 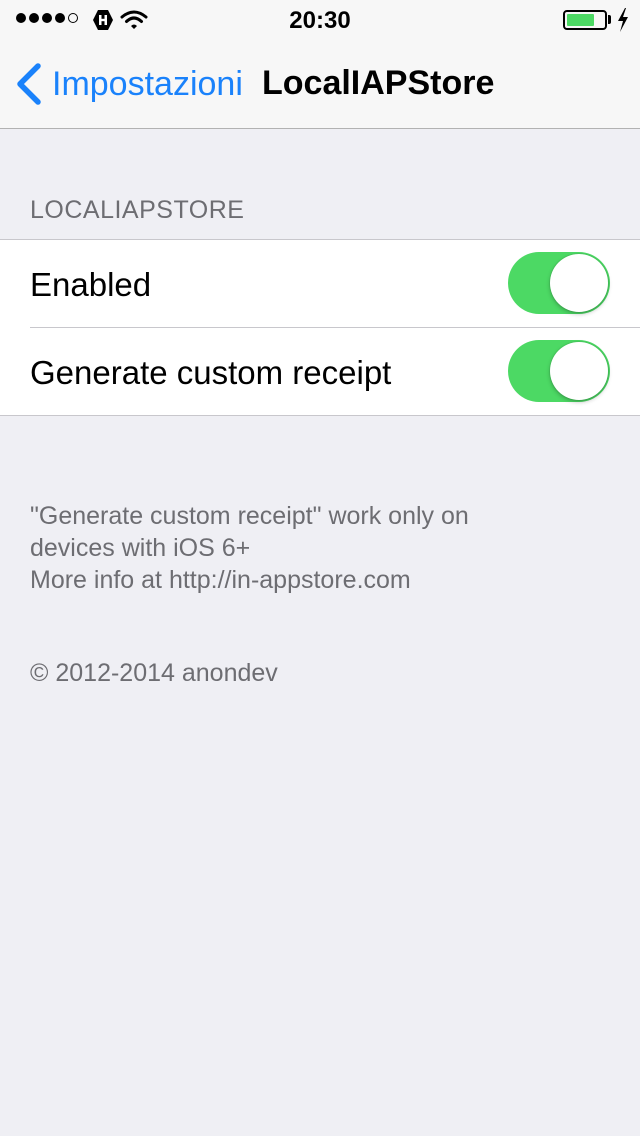 What do you see at coordinates (91, 284) in the screenshot?
I see `setting-label: Enabled` at bounding box center [91, 284].